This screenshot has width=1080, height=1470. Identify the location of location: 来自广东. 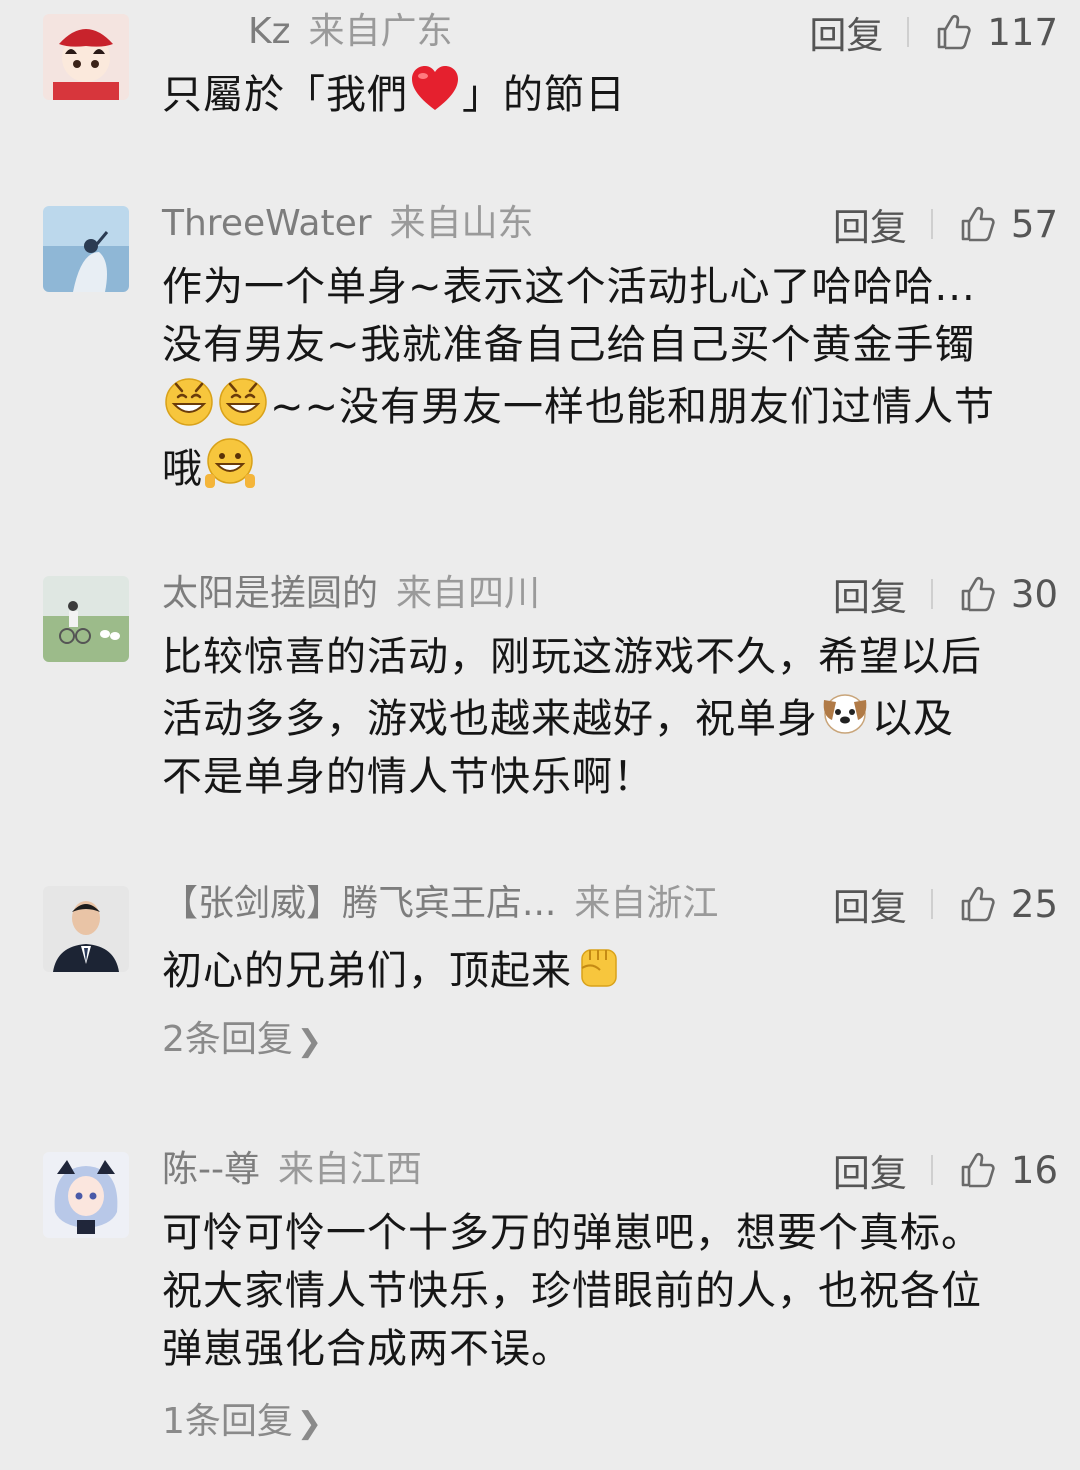
(380, 31).